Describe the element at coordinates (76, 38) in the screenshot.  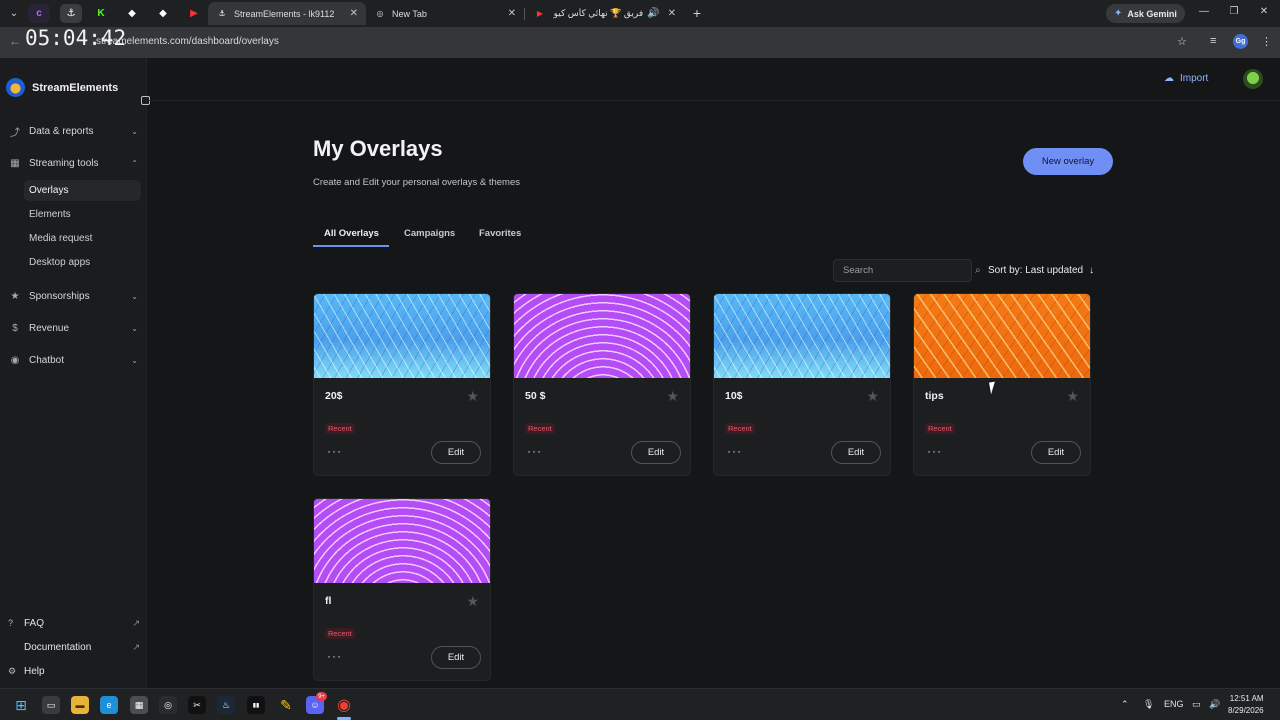
I see `clock-overlay: 05:04:42` at that location.